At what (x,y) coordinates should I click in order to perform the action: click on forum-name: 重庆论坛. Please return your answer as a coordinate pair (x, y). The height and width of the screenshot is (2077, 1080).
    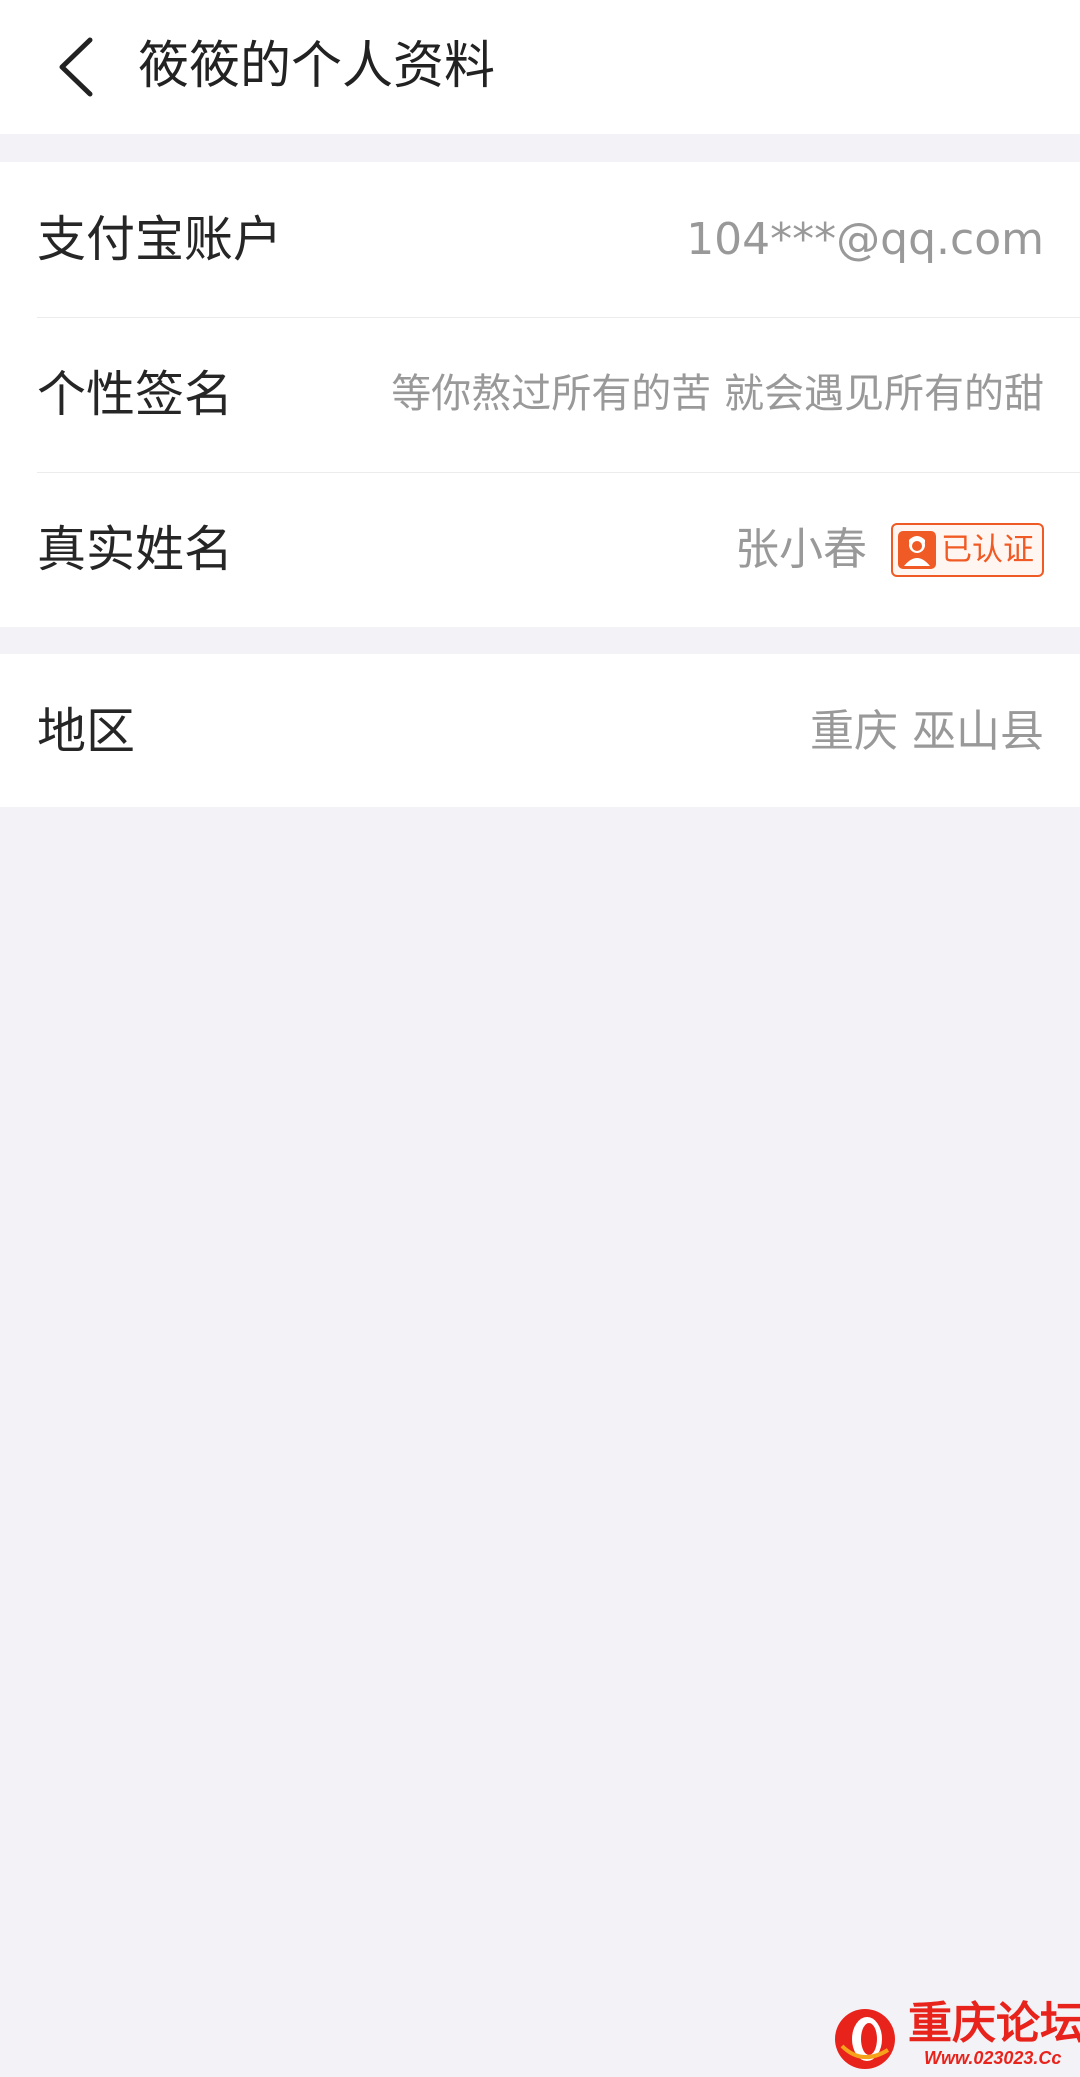
    Looking at the image, I should click on (994, 2023).